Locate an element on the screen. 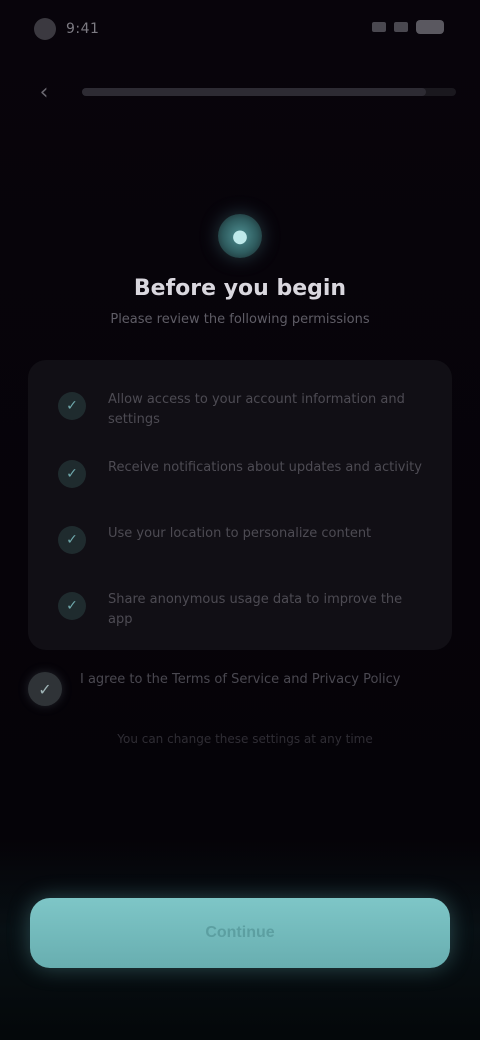 The width and height of the screenshot is (480, 1040). onboarding-progress is located at coordinates (269, 92).